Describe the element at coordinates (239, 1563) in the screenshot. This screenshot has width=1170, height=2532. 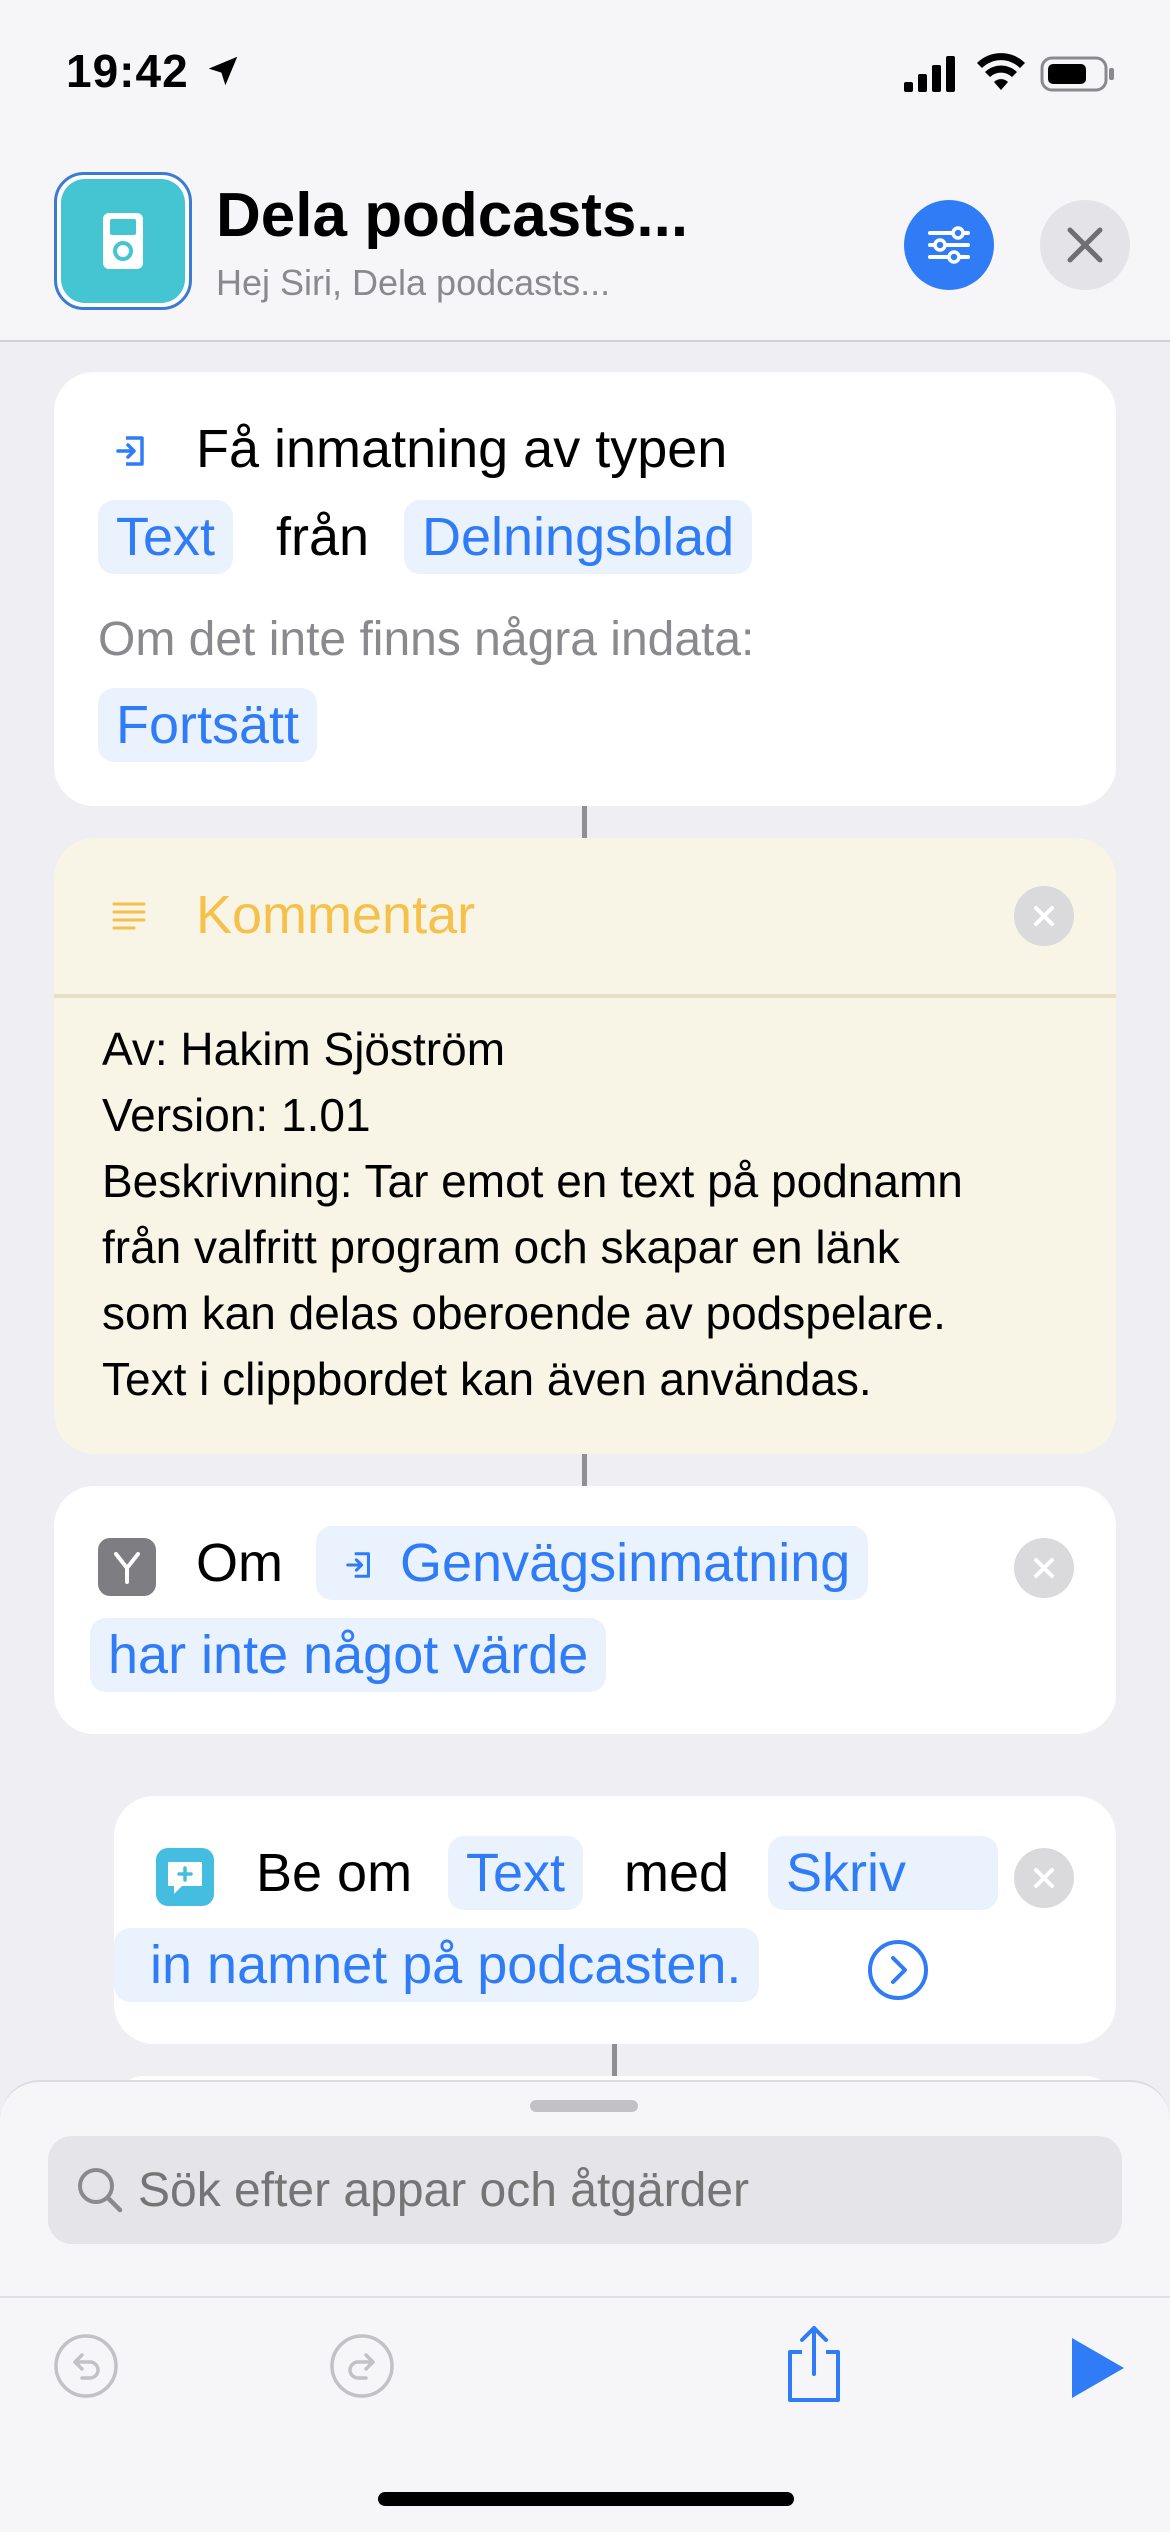
I see `if-label: Om` at that location.